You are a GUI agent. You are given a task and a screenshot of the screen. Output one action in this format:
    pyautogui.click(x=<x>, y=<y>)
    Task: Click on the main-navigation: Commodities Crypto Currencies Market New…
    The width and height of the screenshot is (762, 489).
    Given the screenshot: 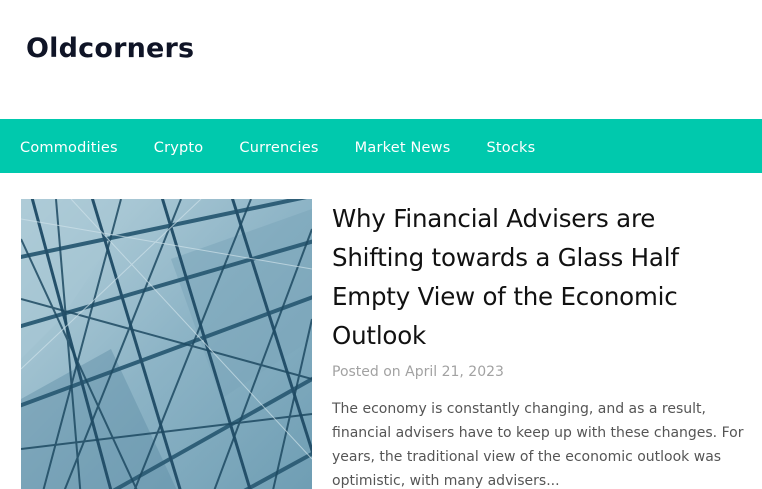 What is the action you would take?
    pyautogui.click(x=381, y=146)
    